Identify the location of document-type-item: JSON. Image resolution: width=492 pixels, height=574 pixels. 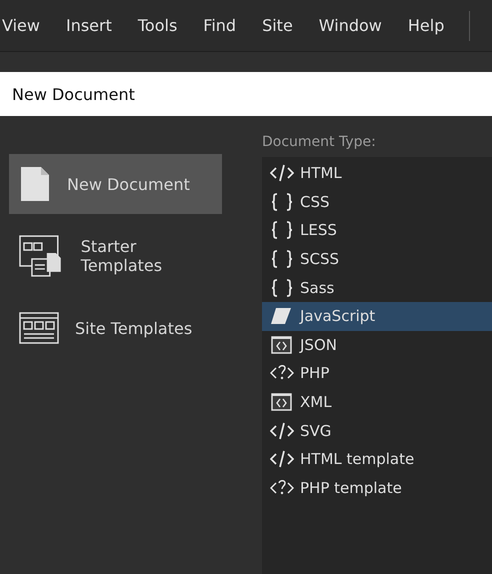
(377, 345).